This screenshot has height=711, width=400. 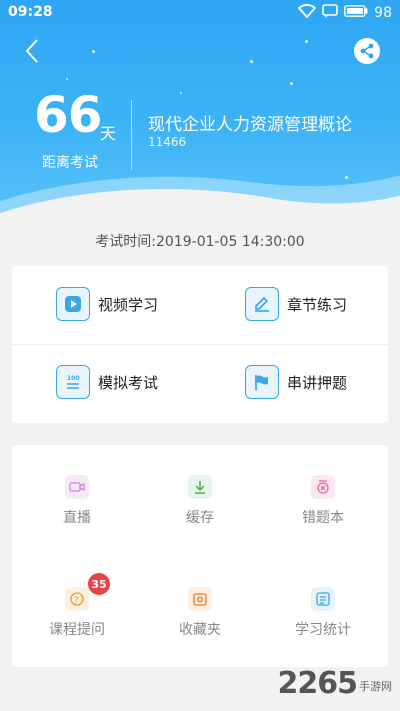 What do you see at coordinates (77, 518) in the screenshot?
I see `tool-label: 直播` at bounding box center [77, 518].